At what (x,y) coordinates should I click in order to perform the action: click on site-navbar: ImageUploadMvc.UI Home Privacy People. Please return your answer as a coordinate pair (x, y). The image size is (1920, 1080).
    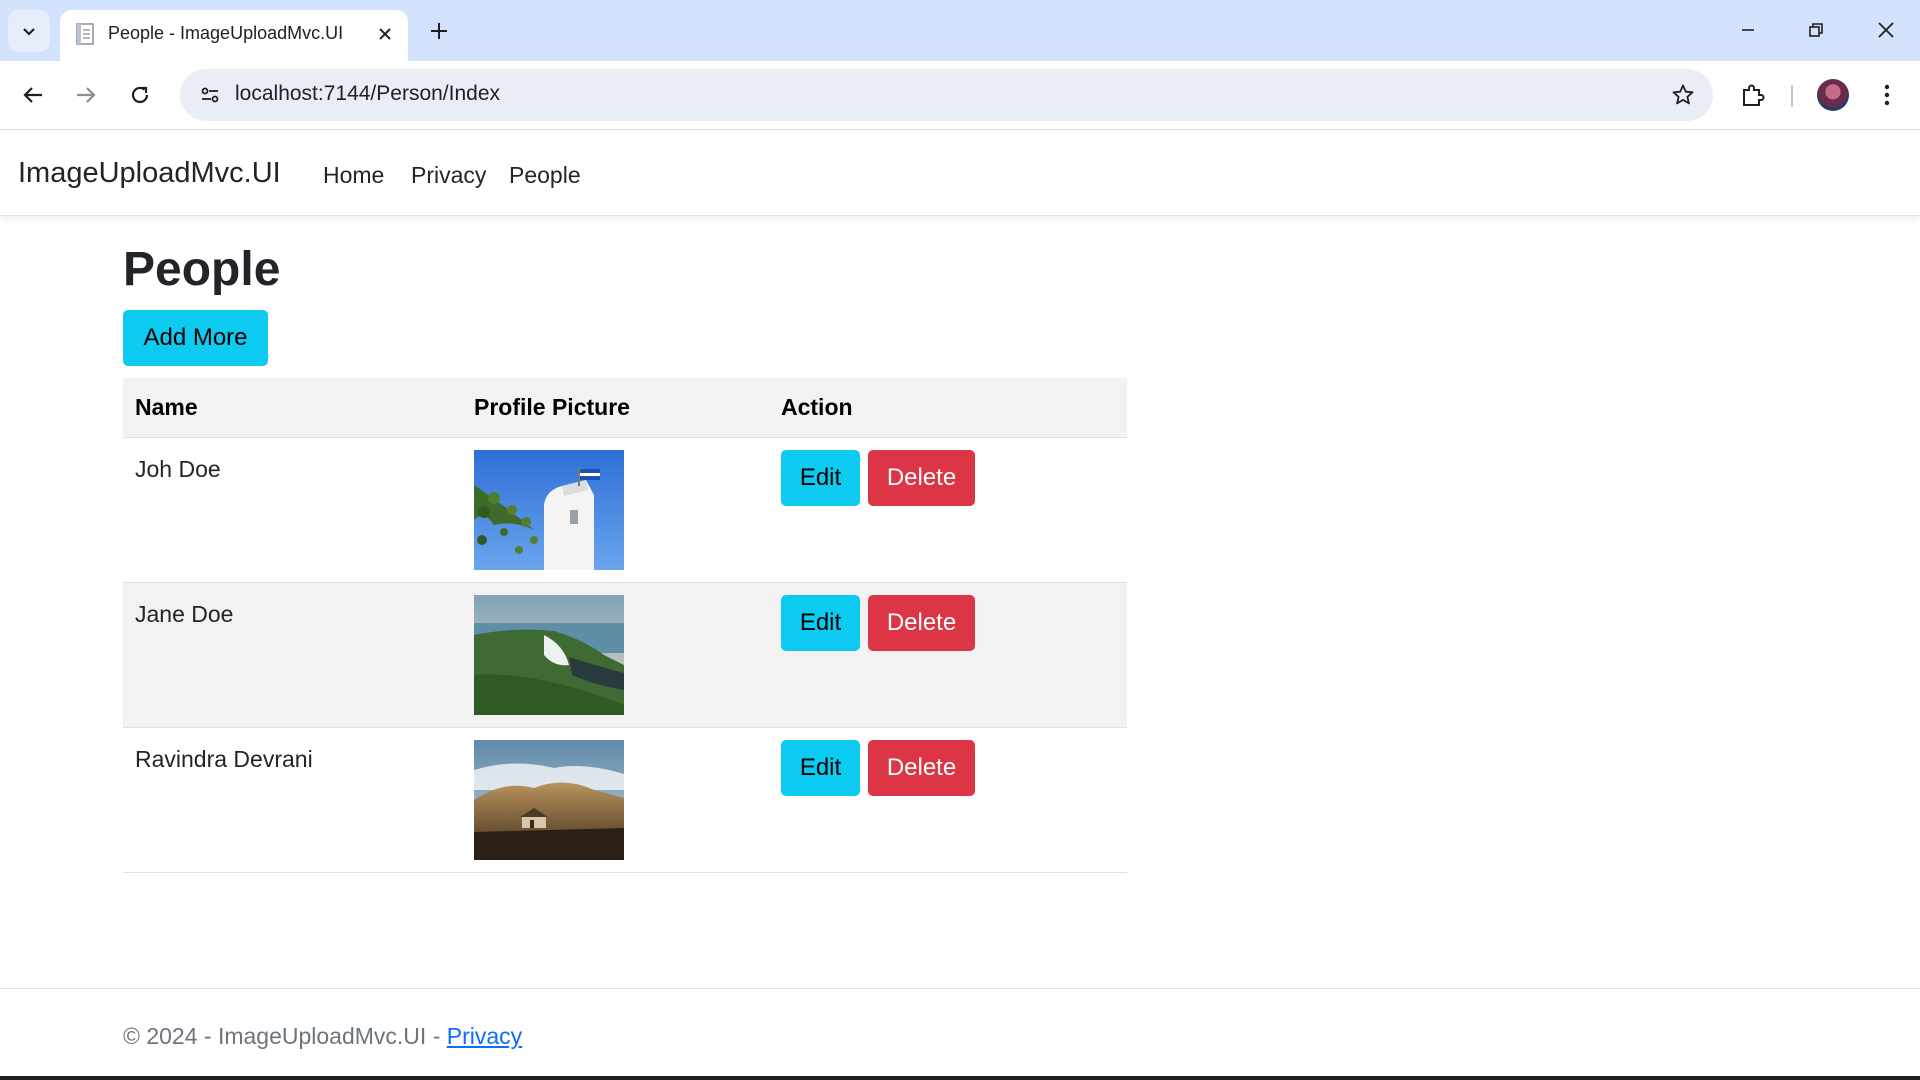
    Looking at the image, I should click on (960, 173).